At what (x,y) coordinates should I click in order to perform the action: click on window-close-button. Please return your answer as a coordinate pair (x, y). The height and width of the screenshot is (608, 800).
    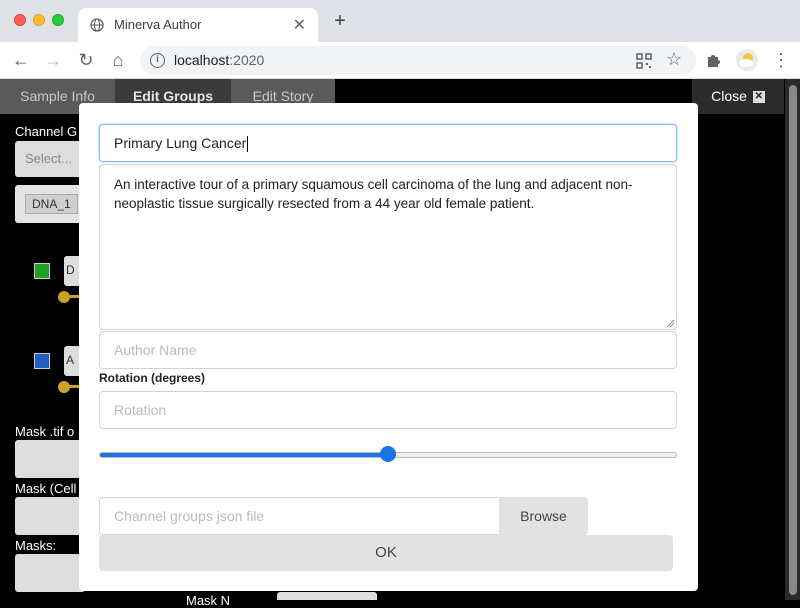
    Looking at the image, I should click on (20, 20).